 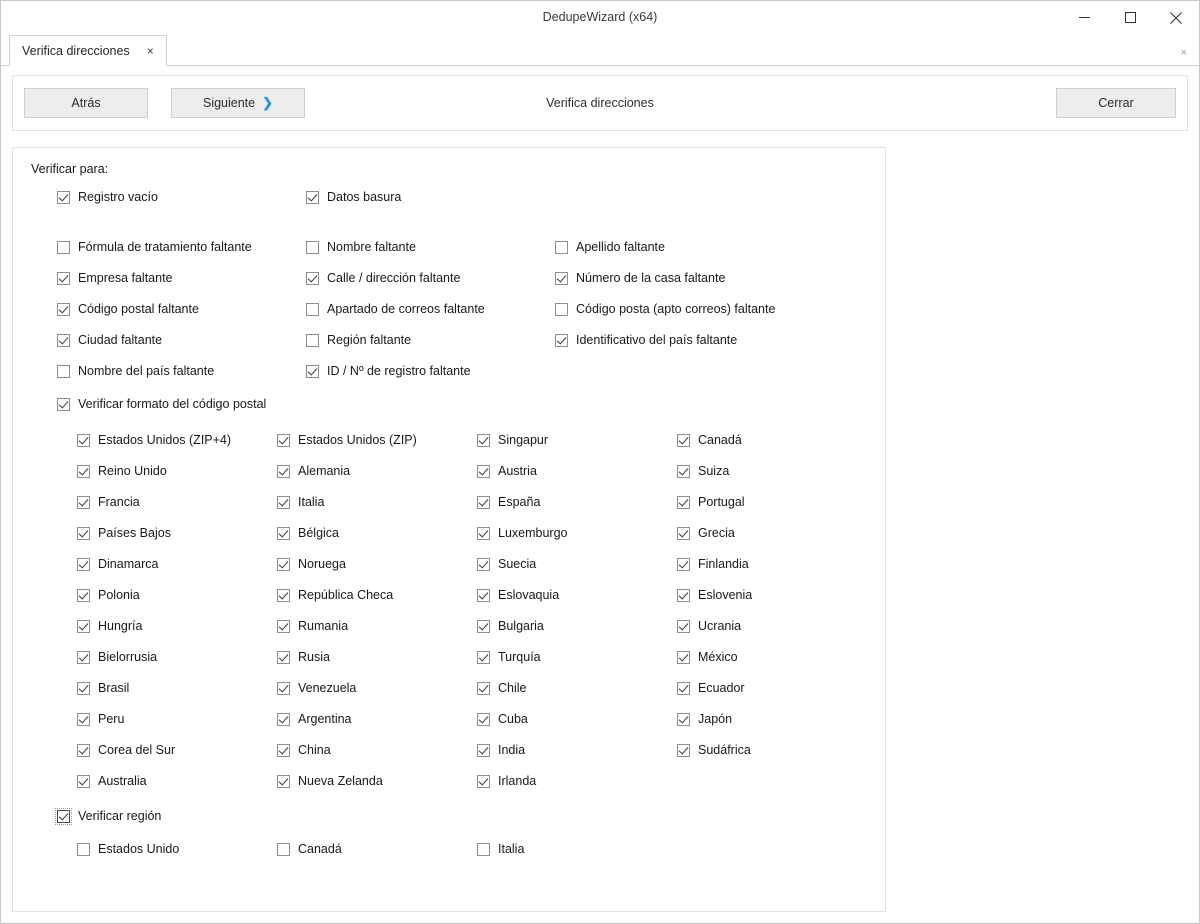 What do you see at coordinates (665, 309) in the screenshot?
I see `checkbox-codigo-posta-apto-correos-faltante: Código posta (apto correos) faltante` at bounding box center [665, 309].